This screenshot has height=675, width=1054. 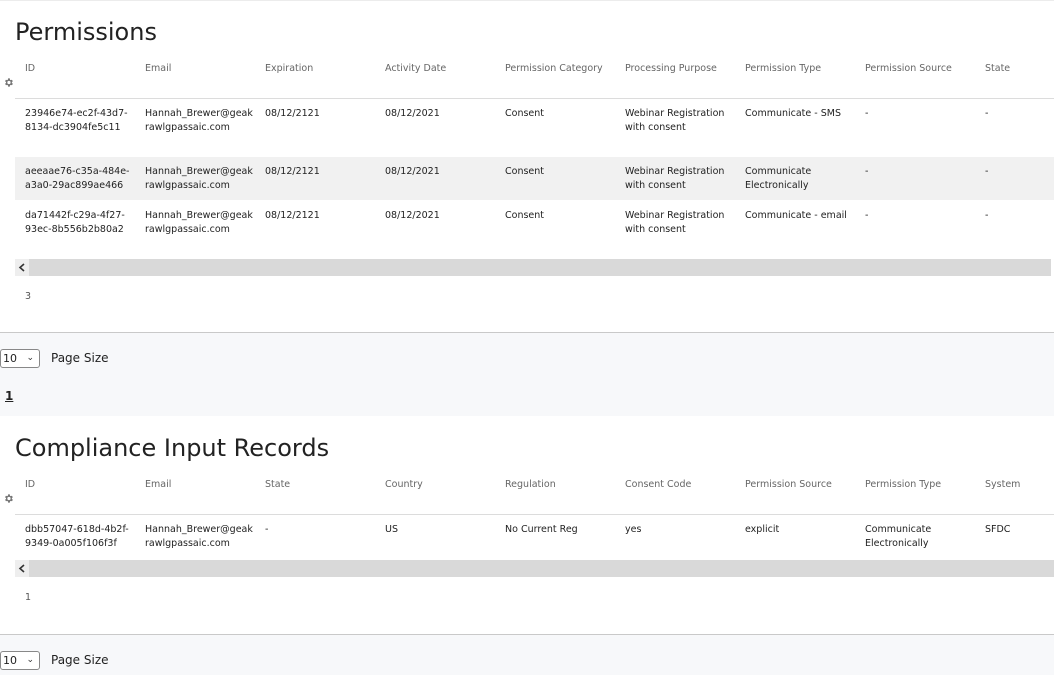 What do you see at coordinates (391, 529) in the screenshot?
I see `cell-country: US` at bounding box center [391, 529].